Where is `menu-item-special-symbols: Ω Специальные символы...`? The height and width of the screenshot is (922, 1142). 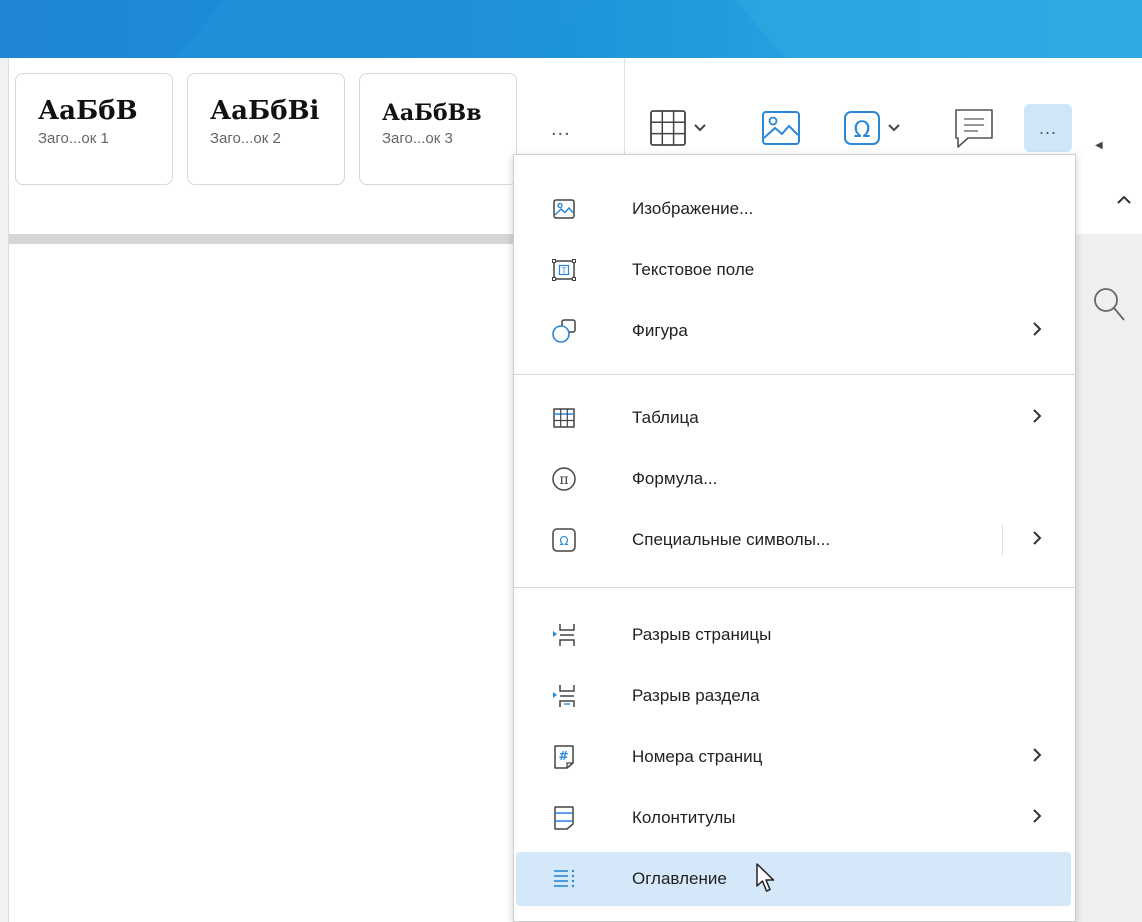 menu-item-special-symbols: Ω Специальные символы... is located at coordinates (794, 540).